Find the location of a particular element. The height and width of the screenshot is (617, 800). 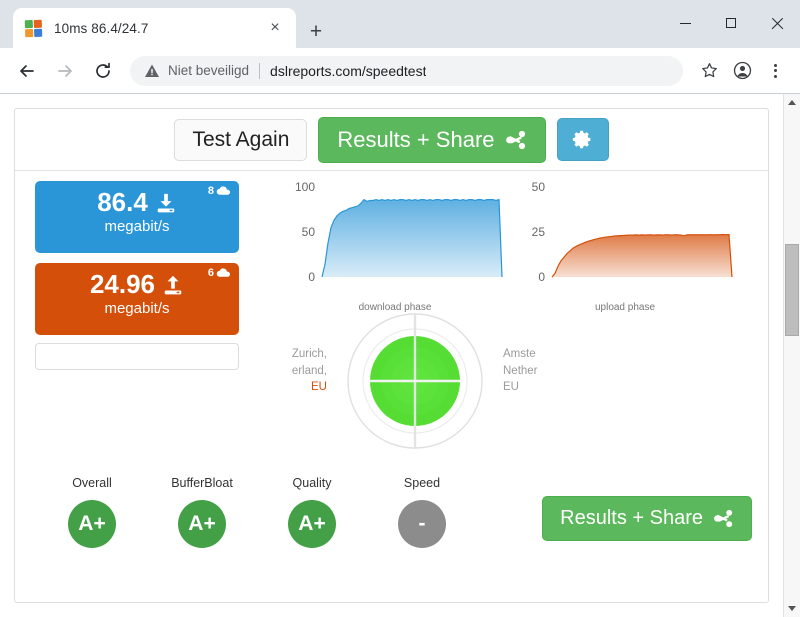

radar-graphic is located at coordinates (415, 381).